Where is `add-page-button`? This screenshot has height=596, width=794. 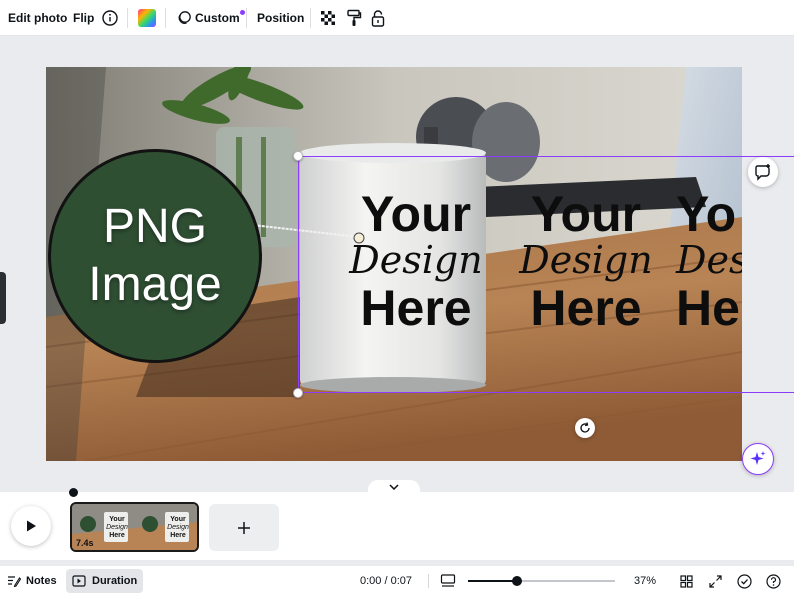
add-page-button is located at coordinates (244, 527).